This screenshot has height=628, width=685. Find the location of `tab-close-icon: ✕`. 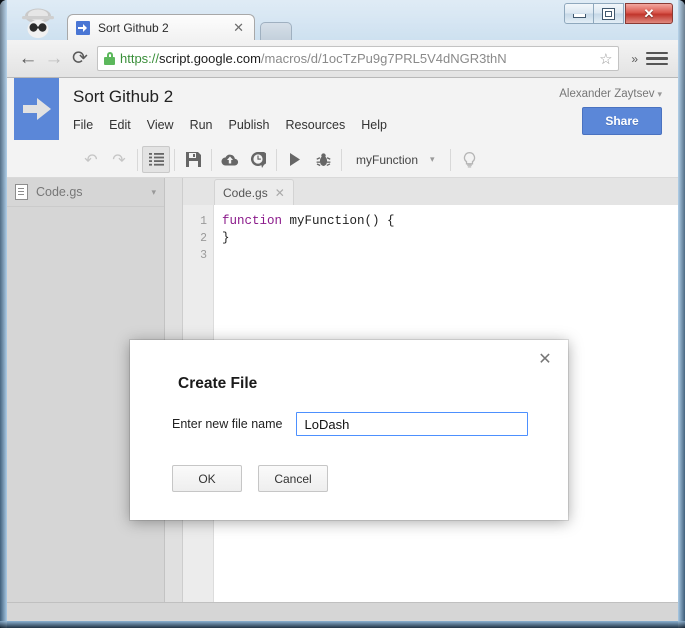

tab-close-icon: ✕ is located at coordinates (238, 27).